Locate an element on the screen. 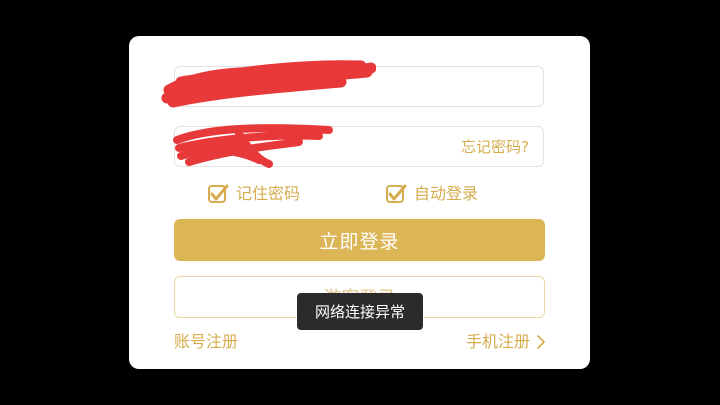  auto-login-option: 自动登录 is located at coordinates (431, 194).